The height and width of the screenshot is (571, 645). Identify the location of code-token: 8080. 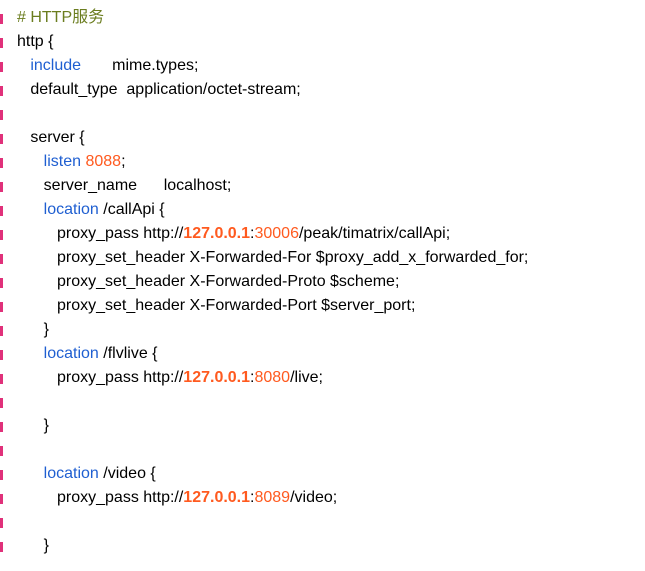
(272, 377).